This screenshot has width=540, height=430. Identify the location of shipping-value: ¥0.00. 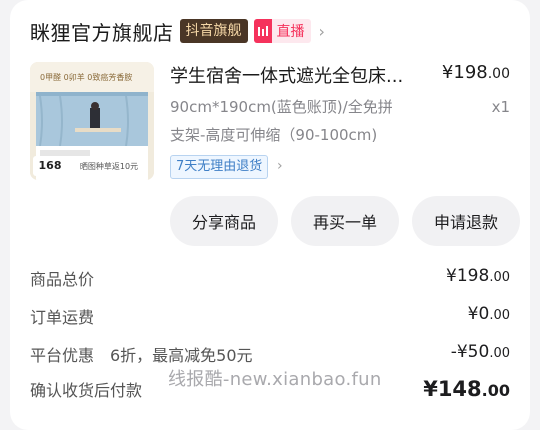
(489, 314).